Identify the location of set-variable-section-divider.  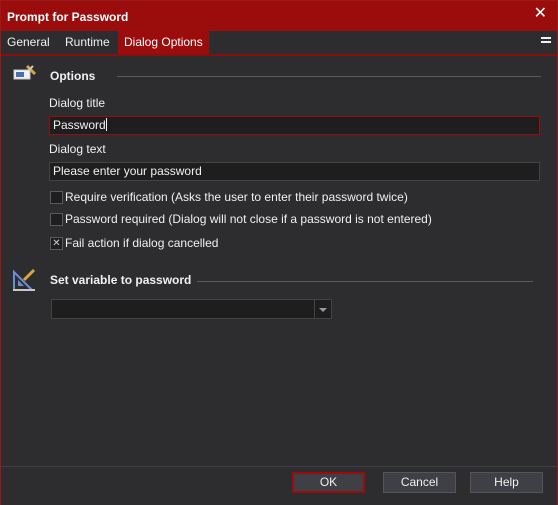
(365, 281).